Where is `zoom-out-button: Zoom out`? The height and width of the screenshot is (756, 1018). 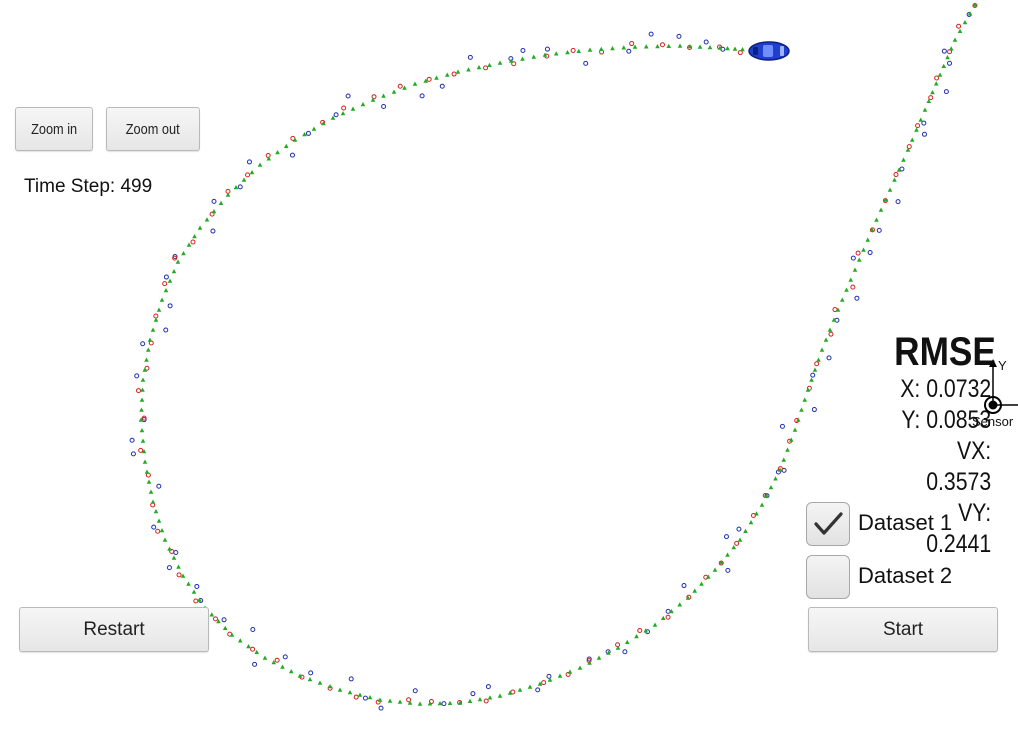 zoom-out-button: Zoom out is located at coordinates (153, 129).